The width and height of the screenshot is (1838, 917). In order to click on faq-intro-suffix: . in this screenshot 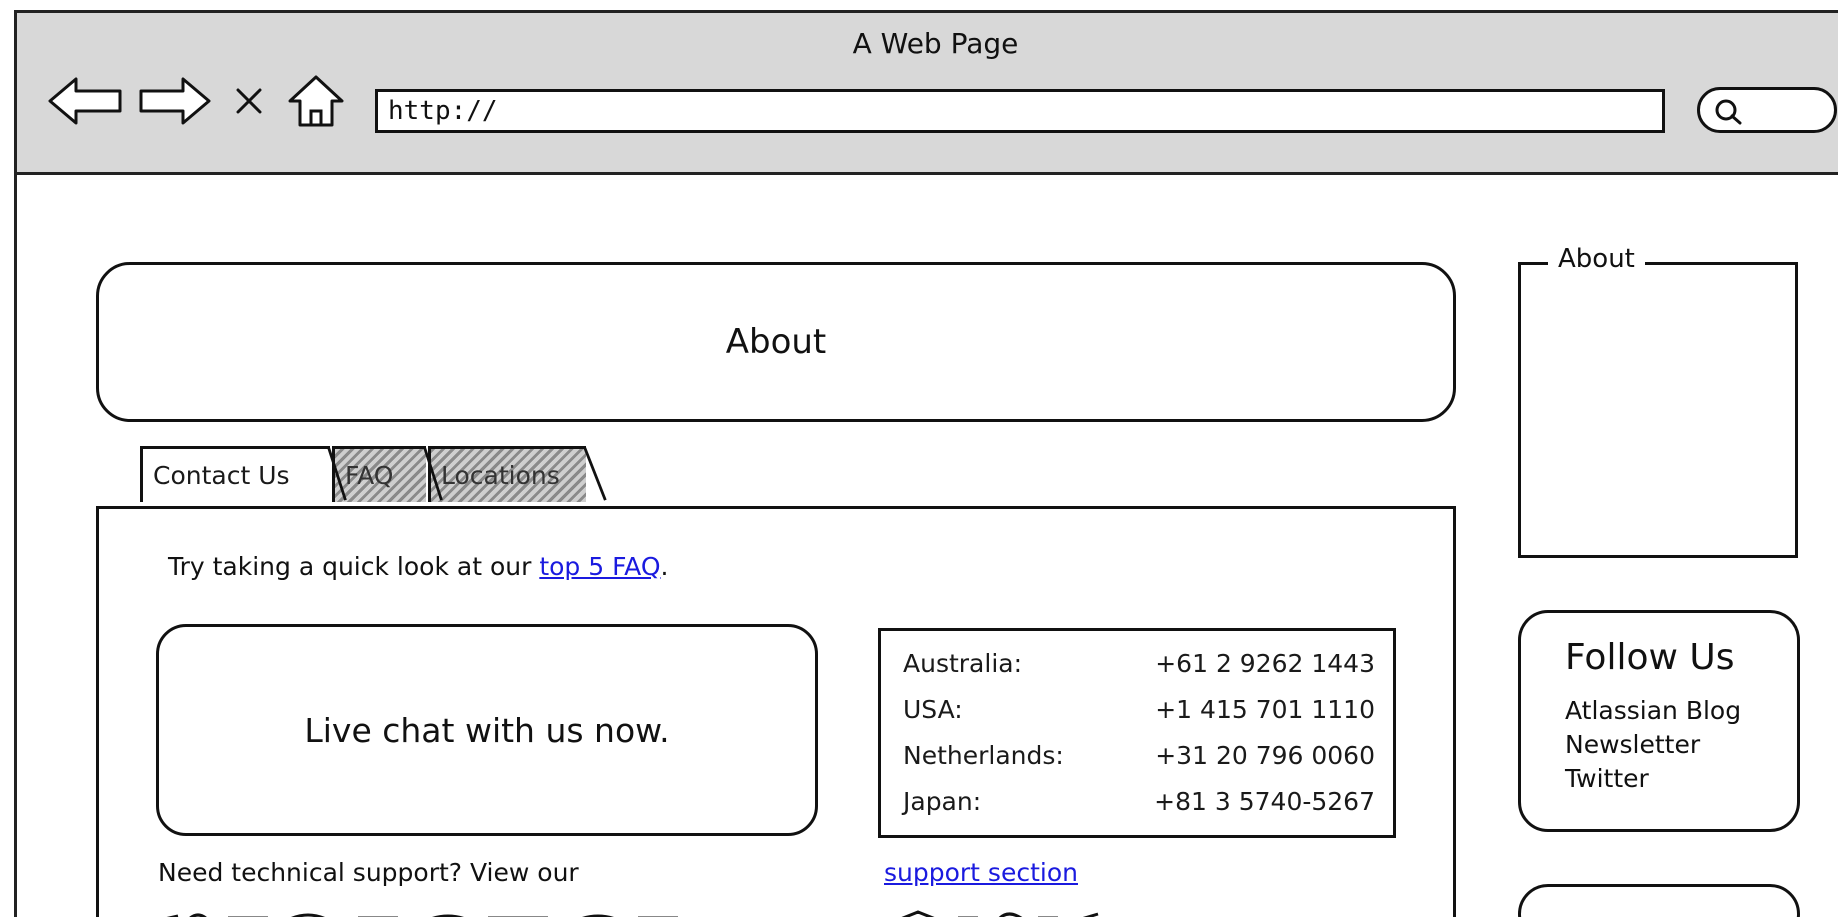, I will do `click(664, 566)`.